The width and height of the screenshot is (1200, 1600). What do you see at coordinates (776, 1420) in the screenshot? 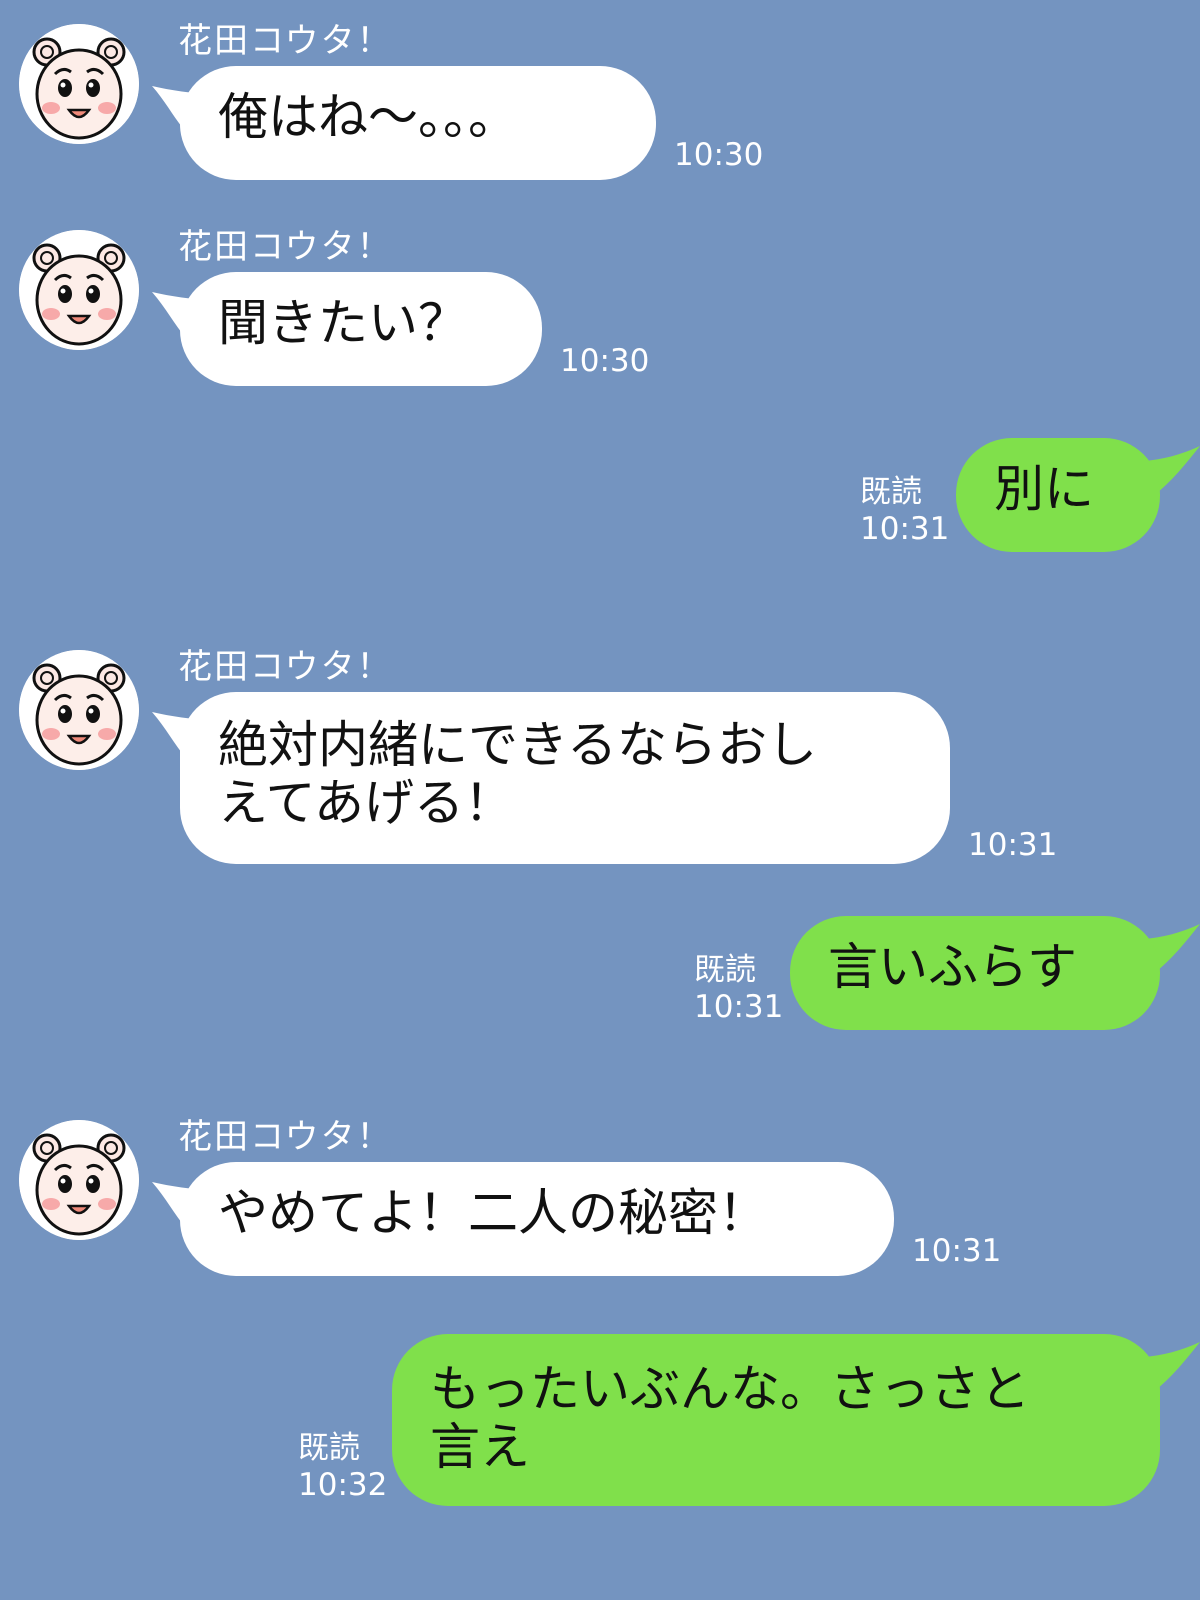
I see `message-bubble: もったいぶんな。さっさと 言え` at bounding box center [776, 1420].